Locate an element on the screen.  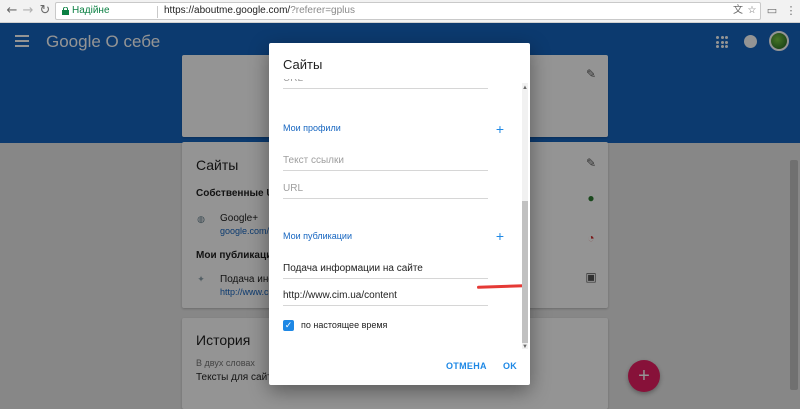
lock-icon is located at coordinates (65, 11).